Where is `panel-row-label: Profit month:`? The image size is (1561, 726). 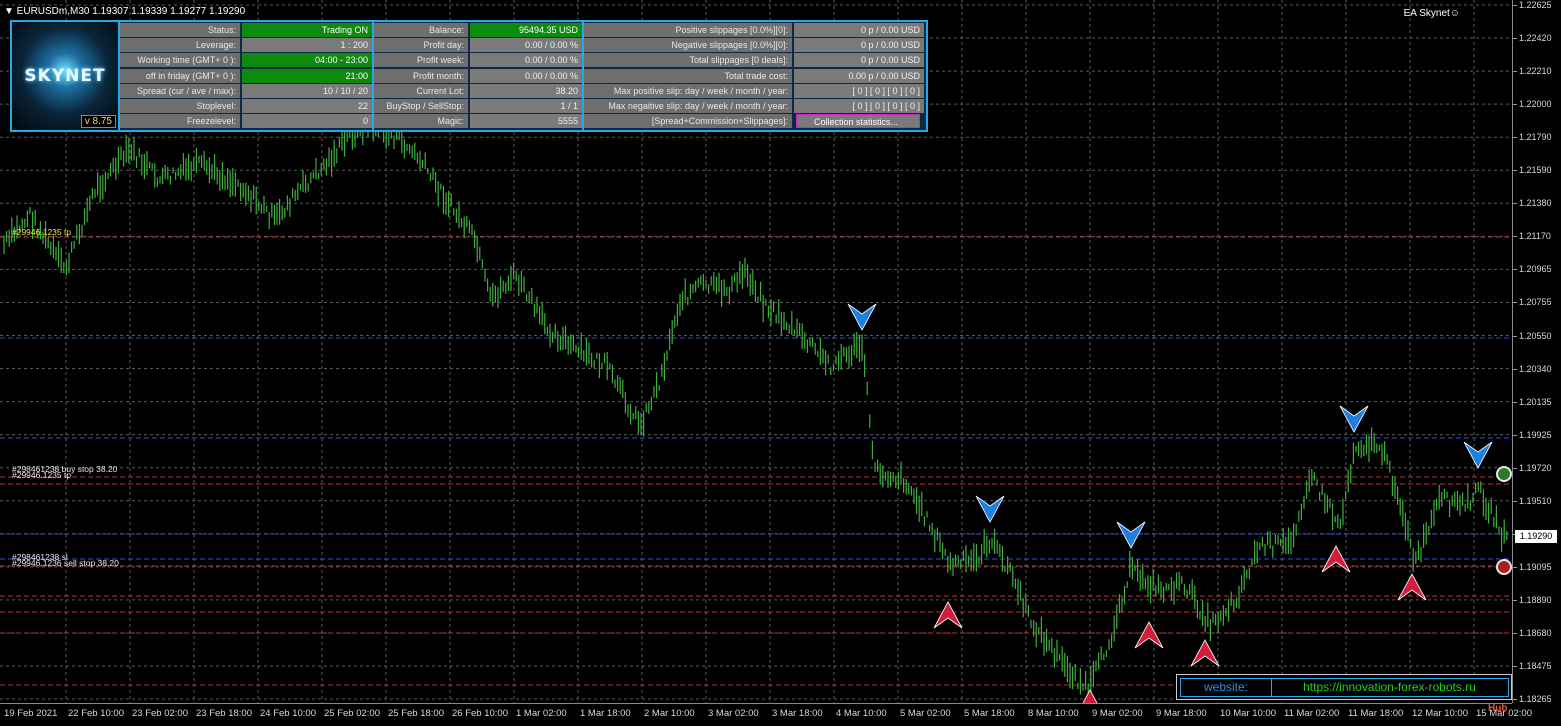 panel-row-label: Profit month: is located at coordinates (421, 75).